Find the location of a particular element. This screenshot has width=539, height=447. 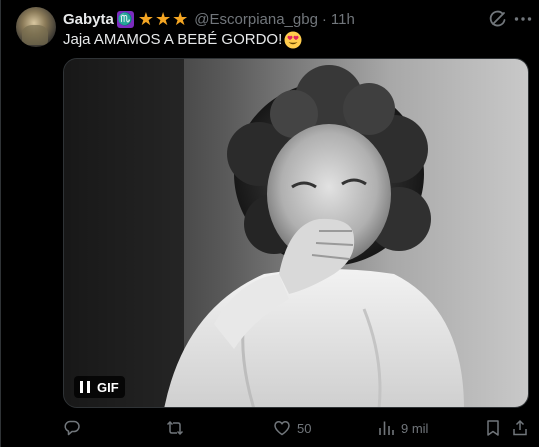

repost-button is located at coordinates (178, 428).